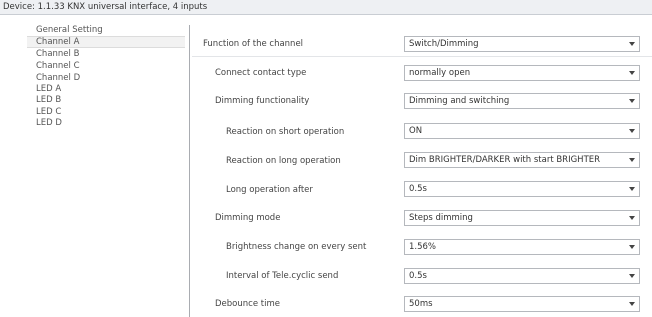  What do you see at coordinates (444, 44) in the screenshot?
I see `function-select-value: Switch/Dimming` at bounding box center [444, 44].